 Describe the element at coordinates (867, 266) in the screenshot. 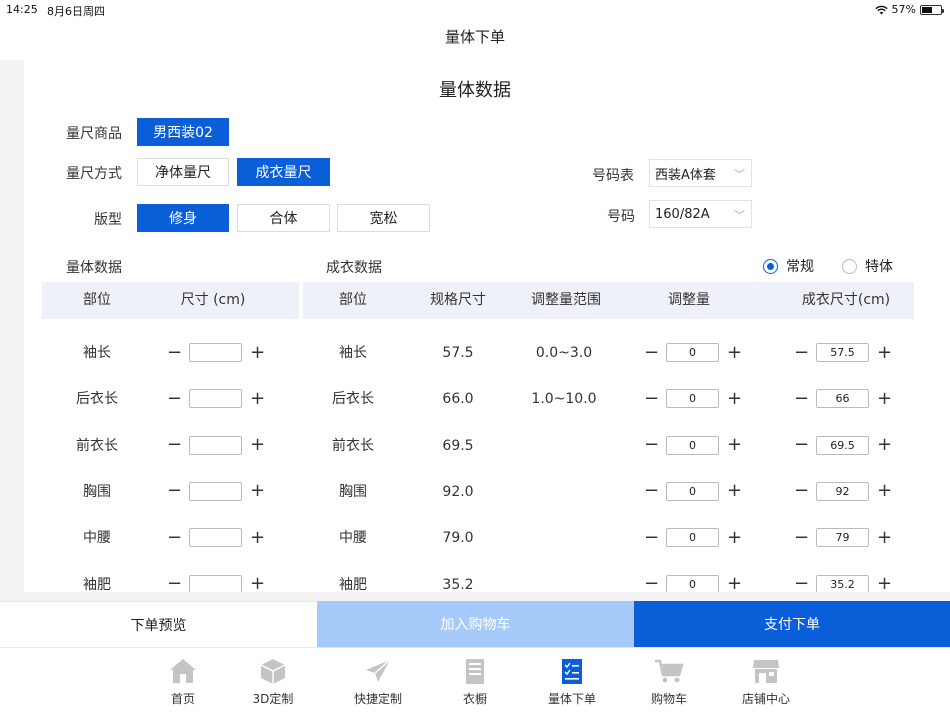

I see `radio-special: 特体` at that location.